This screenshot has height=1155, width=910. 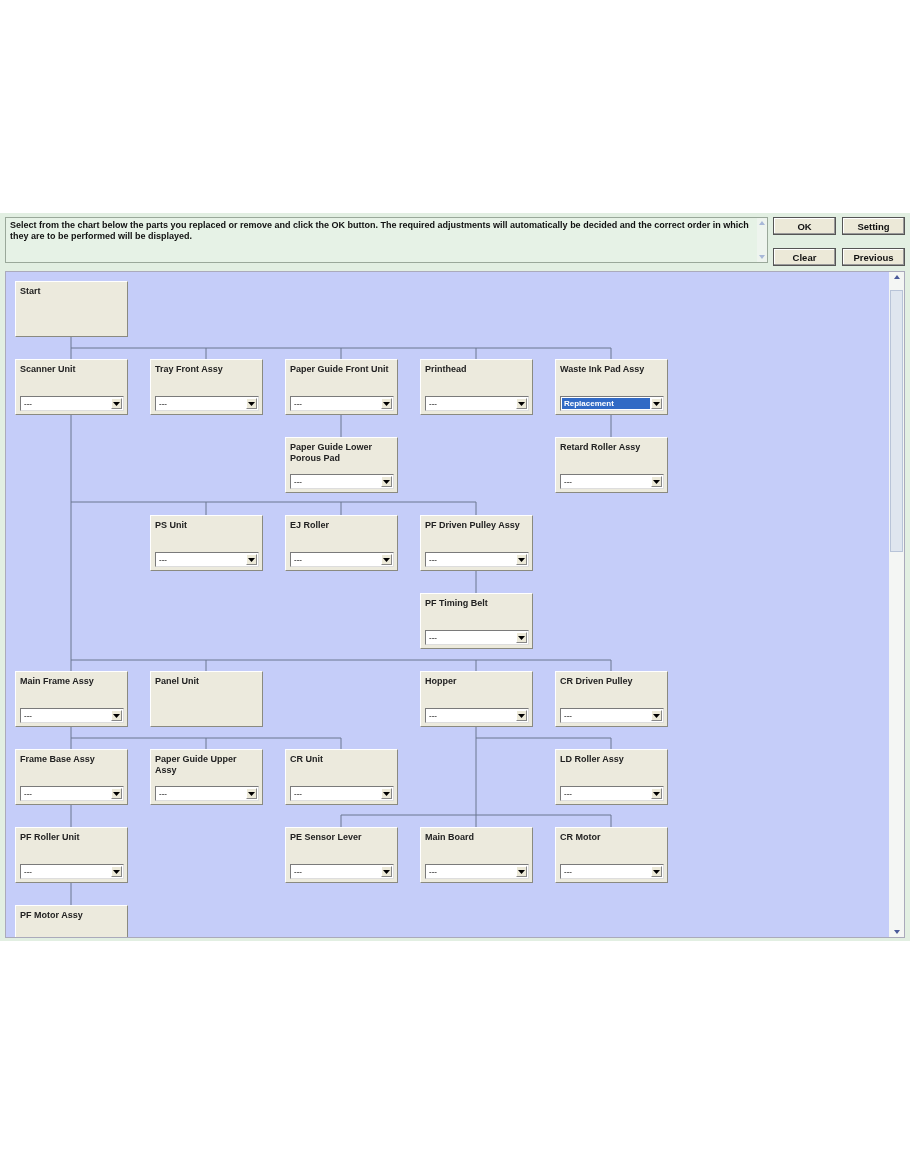 I want to click on part-name: PE Sensor Lever, so click(x=326, y=837).